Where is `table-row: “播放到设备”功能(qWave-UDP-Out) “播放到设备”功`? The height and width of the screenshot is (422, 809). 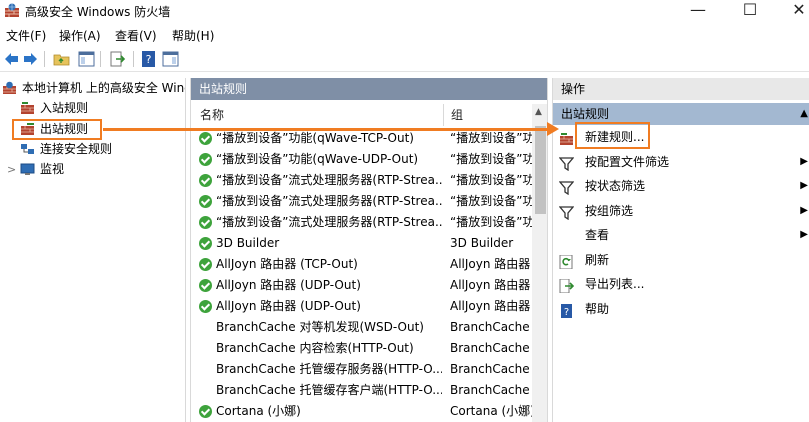
table-row: “播放到设备”功能(qWave-UDP-Out) “播放到设备”功 is located at coordinates (361, 159).